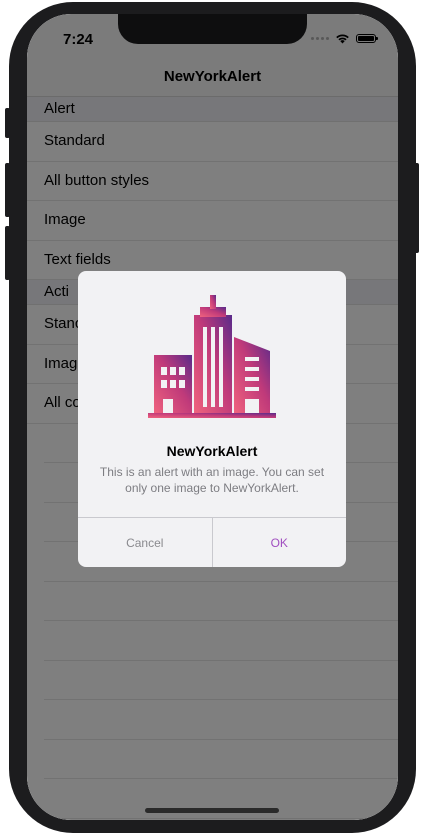 The width and height of the screenshot is (423, 838). Describe the element at coordinates (7, 253) in the screenshot. I see `volume-down-button` at that location.